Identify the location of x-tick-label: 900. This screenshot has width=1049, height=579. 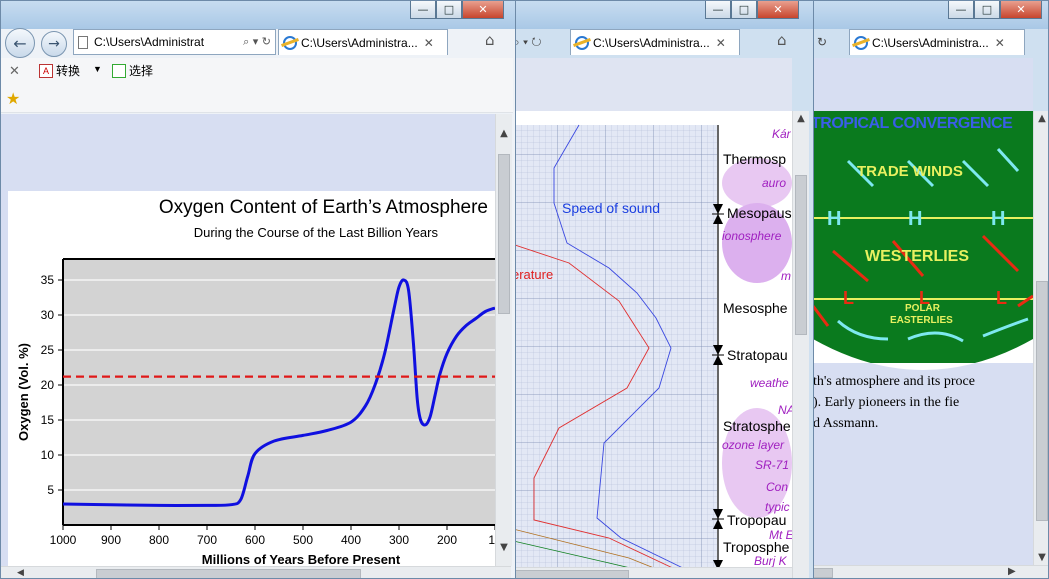
(111, 540).